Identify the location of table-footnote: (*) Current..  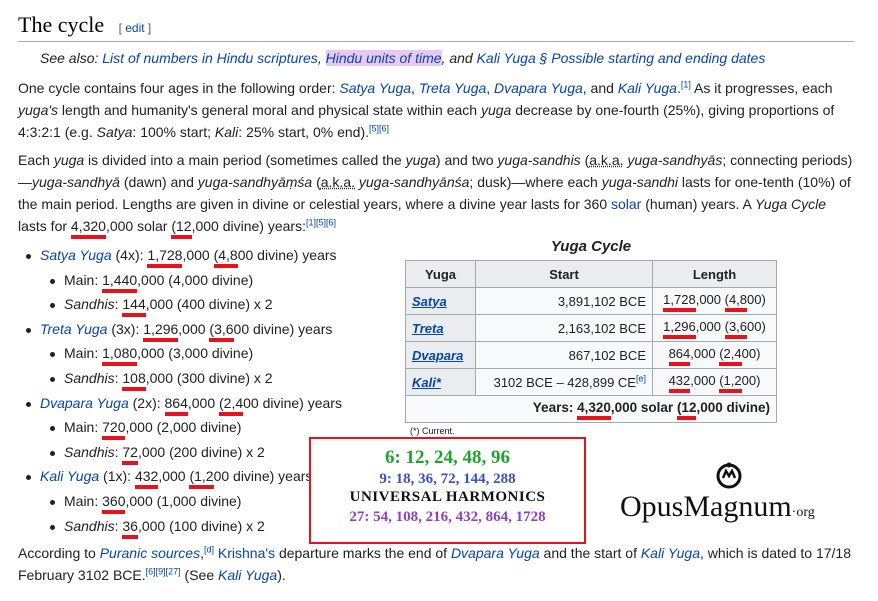
(432, 431).